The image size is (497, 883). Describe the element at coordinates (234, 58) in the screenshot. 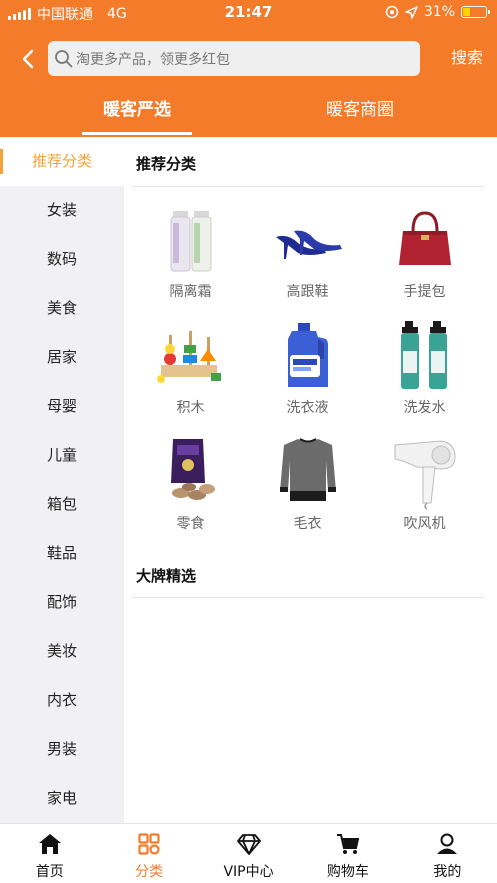

I see `search-input: 淘更多产品，领更多红包` at that location.